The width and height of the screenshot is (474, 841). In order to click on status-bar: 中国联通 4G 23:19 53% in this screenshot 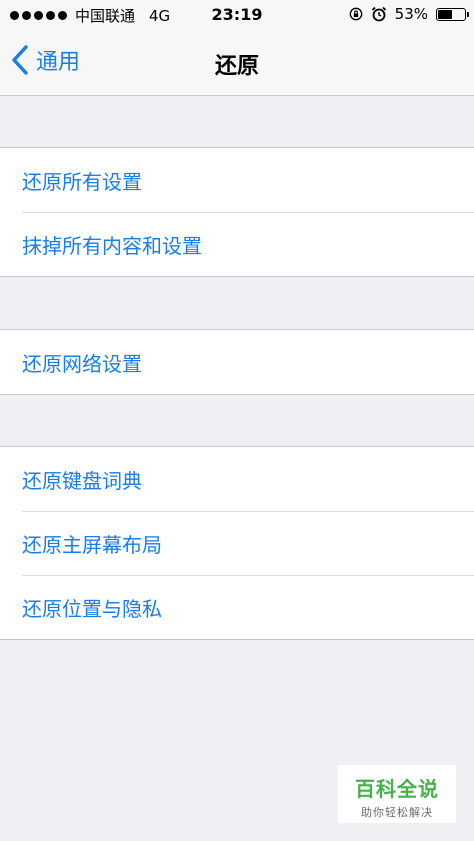, I will do `click(237, 15)`.